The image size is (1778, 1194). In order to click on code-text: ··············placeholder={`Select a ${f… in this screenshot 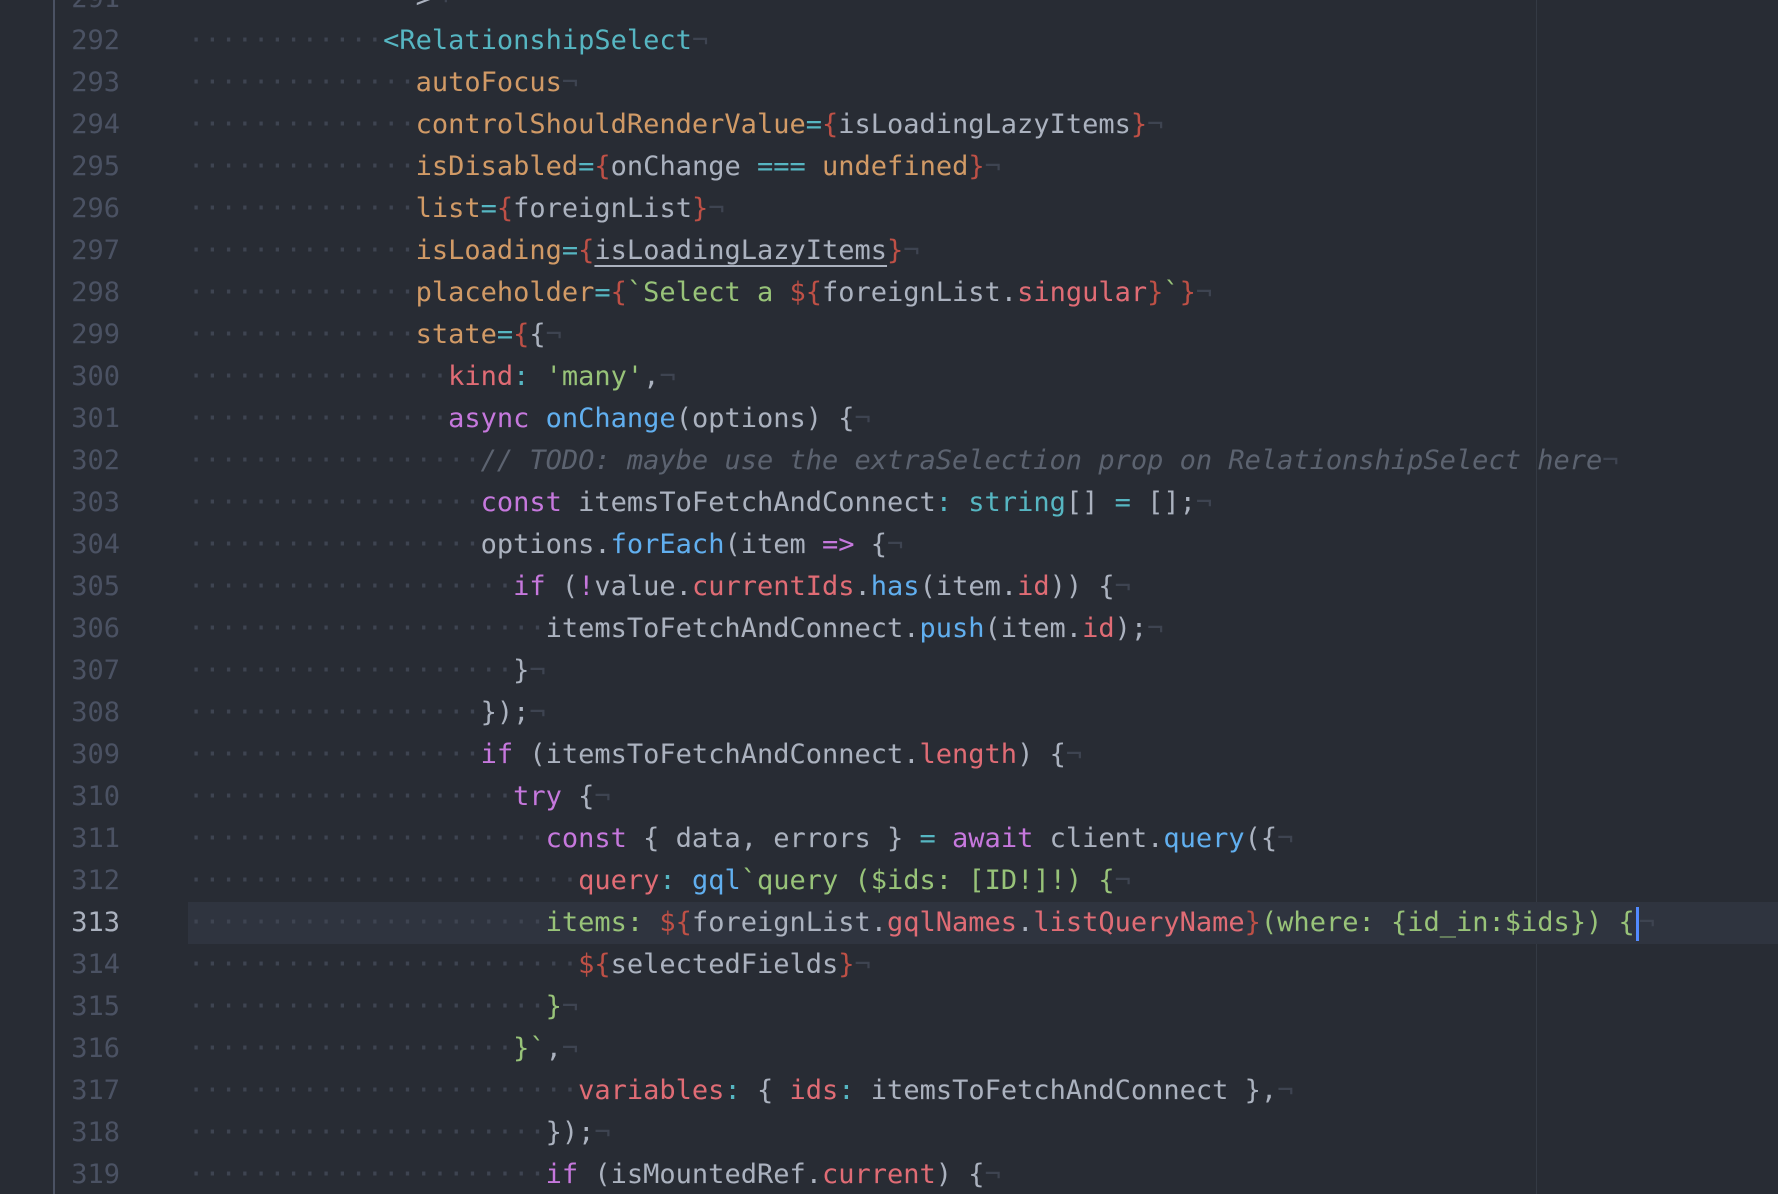, I will do `click(700, 293)`.